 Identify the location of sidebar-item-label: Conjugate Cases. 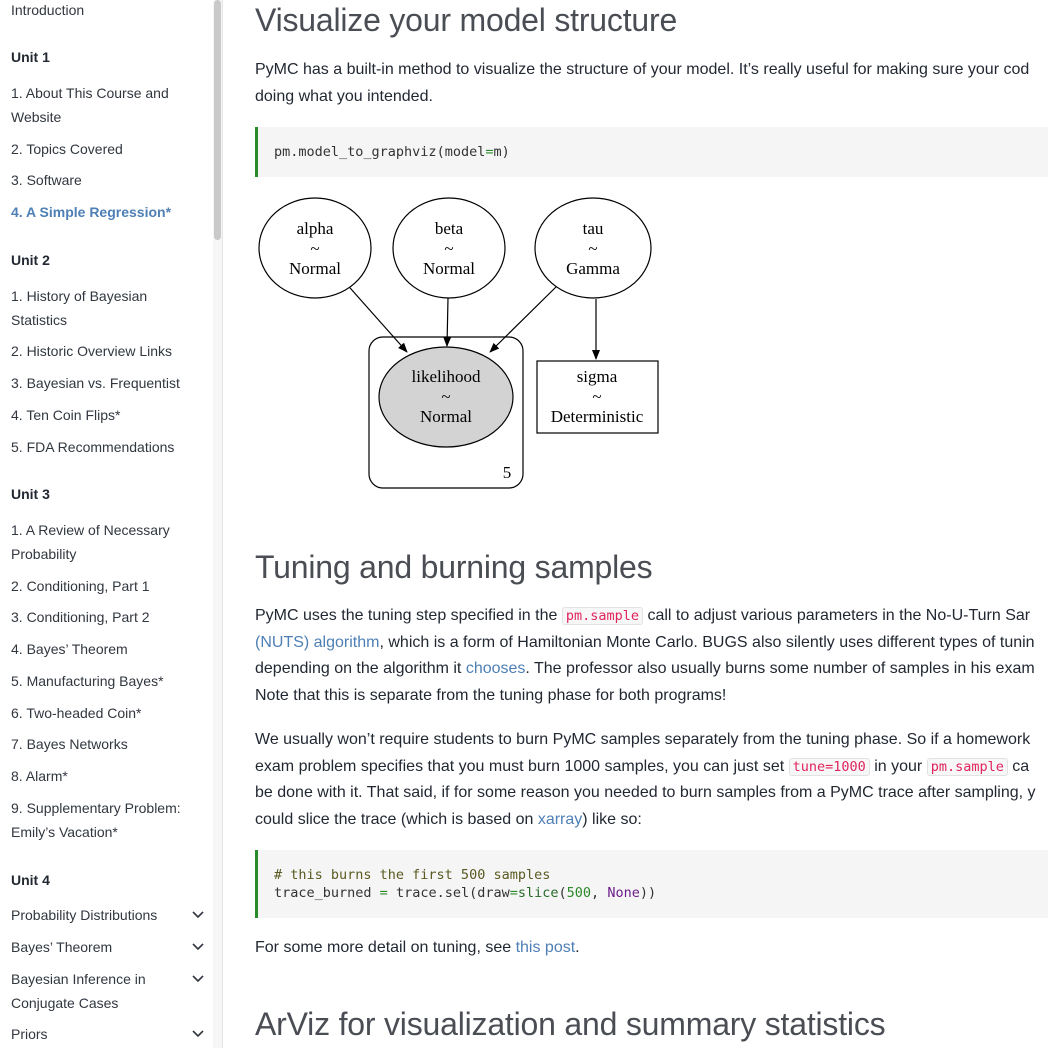
(65, 1003).